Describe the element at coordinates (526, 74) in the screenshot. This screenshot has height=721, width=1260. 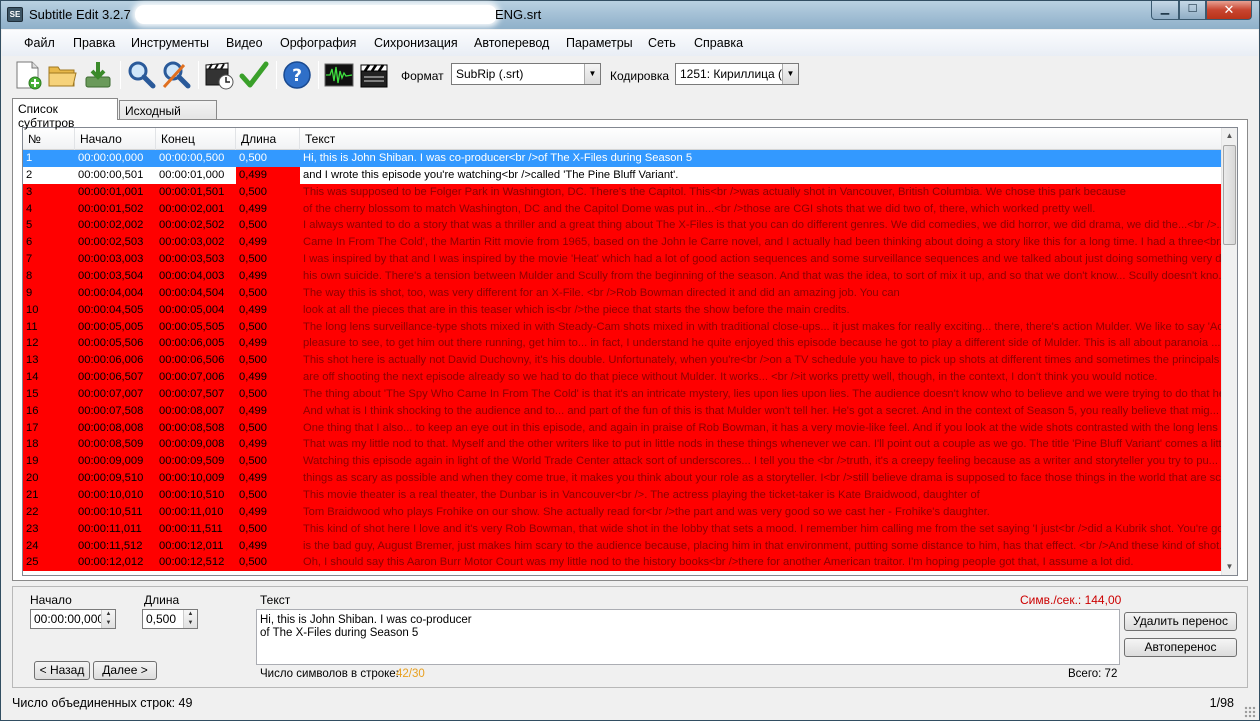
I see `format-select: SubRip (.srt) ▼` at that location.